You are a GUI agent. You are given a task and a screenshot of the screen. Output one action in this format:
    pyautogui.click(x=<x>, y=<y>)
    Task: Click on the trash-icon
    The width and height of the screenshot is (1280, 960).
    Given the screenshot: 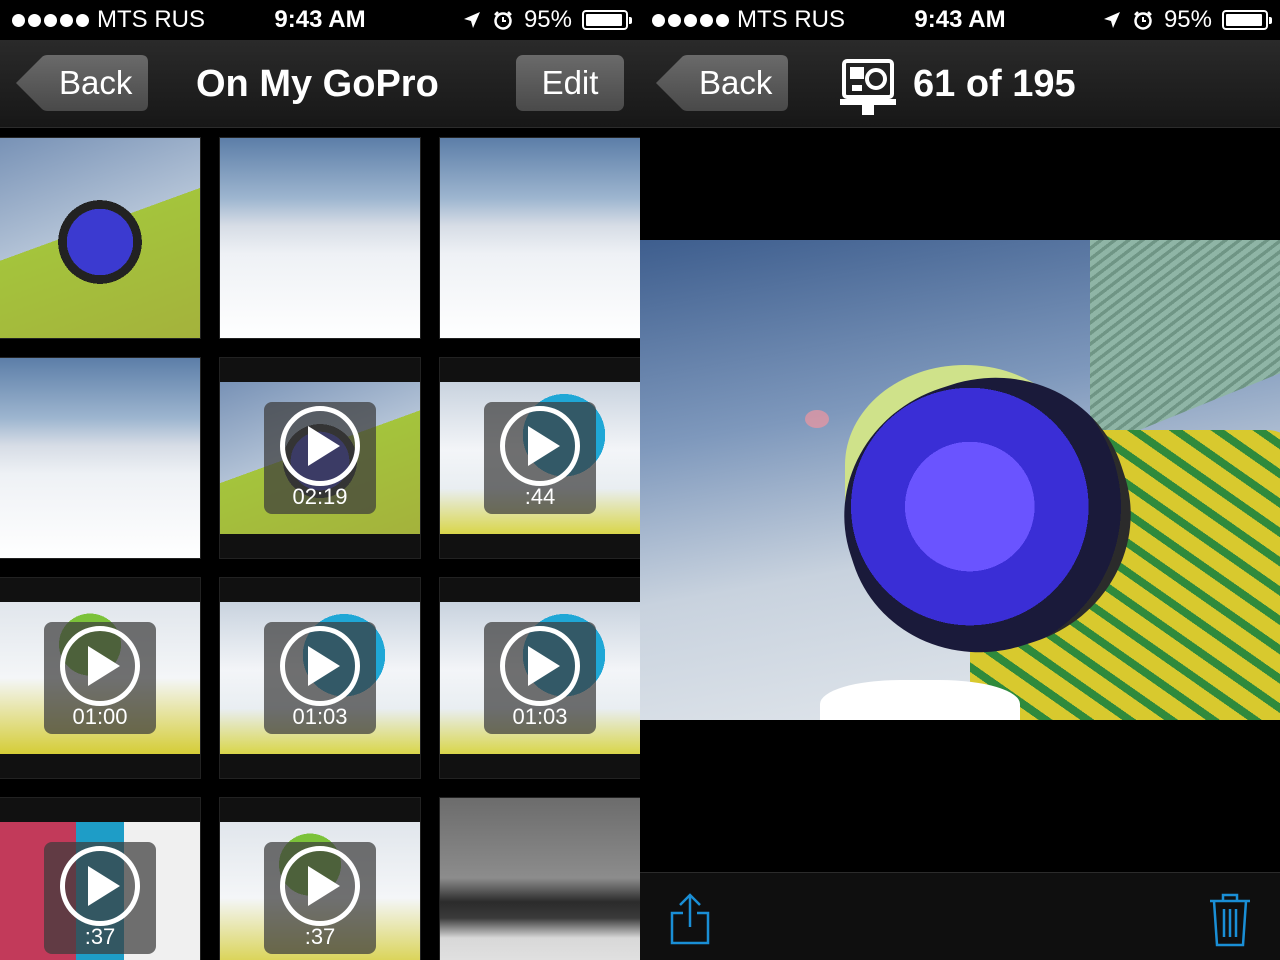 What is the action you would take?
    pyautogui.click(x=1230, y=919)
    